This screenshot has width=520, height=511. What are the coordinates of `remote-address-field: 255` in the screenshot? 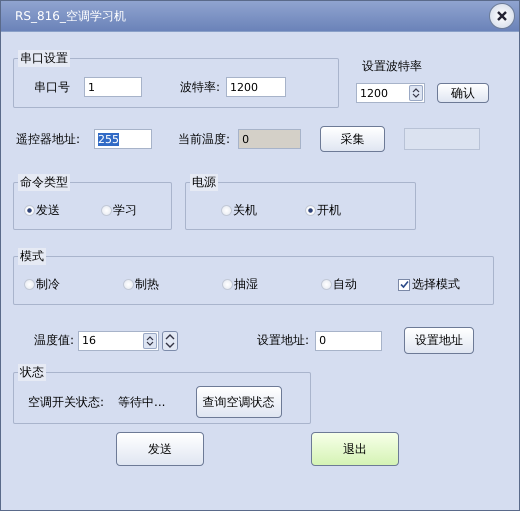 It's located at (123, 139).